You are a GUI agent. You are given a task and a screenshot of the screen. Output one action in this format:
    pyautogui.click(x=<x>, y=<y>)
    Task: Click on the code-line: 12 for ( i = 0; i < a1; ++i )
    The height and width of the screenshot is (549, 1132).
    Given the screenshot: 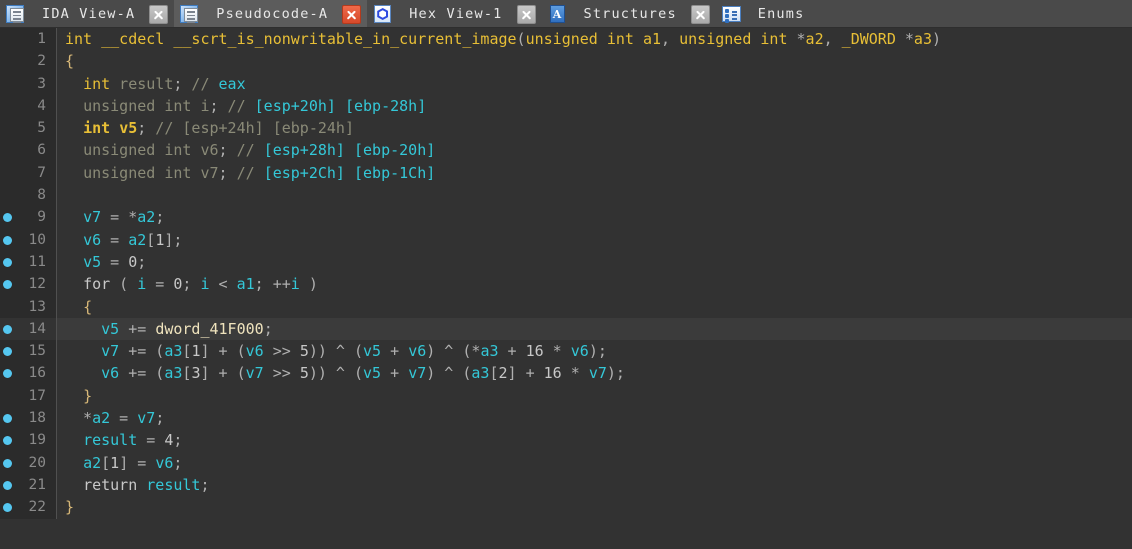 What is the action you would take?
    pyautogui.click(x=566, y=284)
    